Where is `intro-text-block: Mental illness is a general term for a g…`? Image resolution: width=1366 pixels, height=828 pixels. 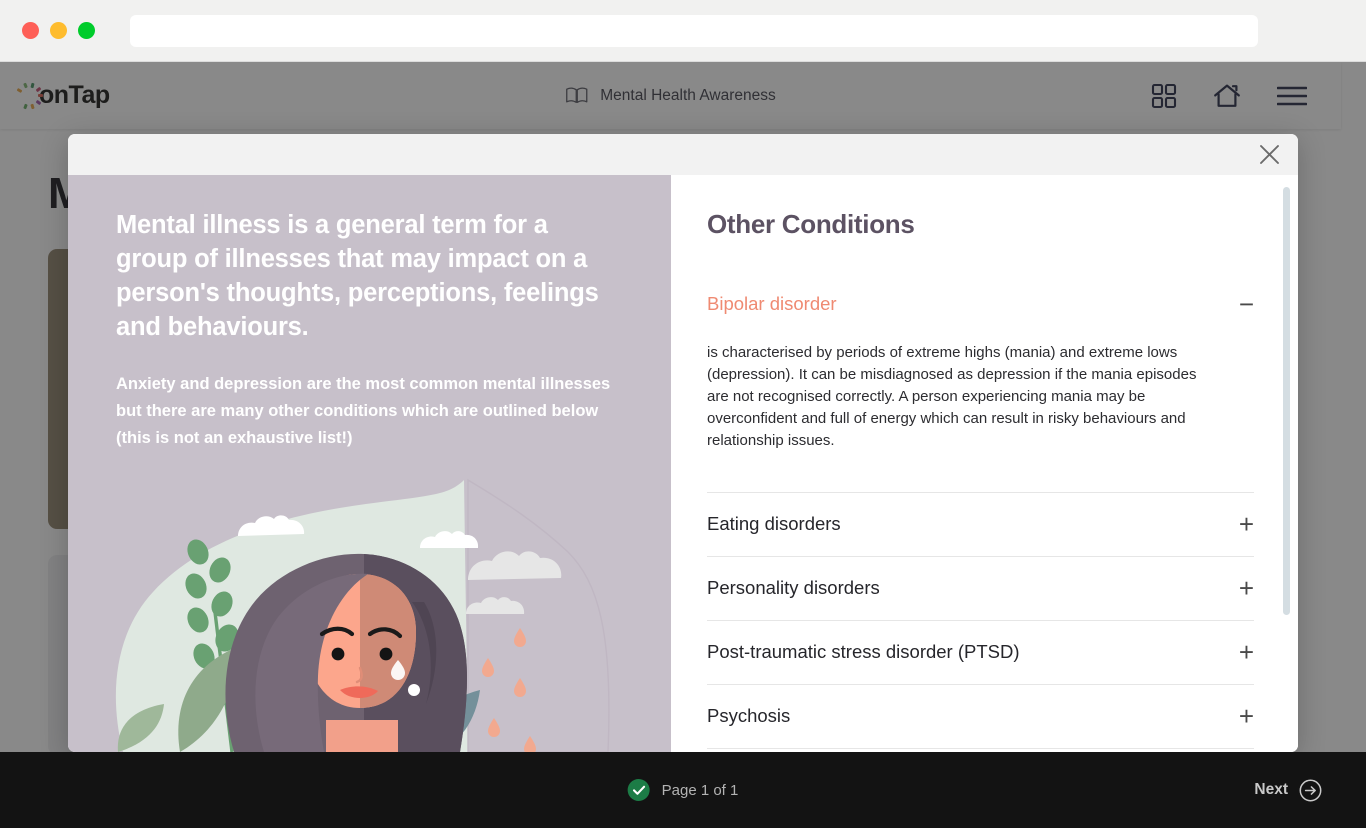
intro-text-block: Mental illness is a general term for a g… is located at coordinates (369, 313).